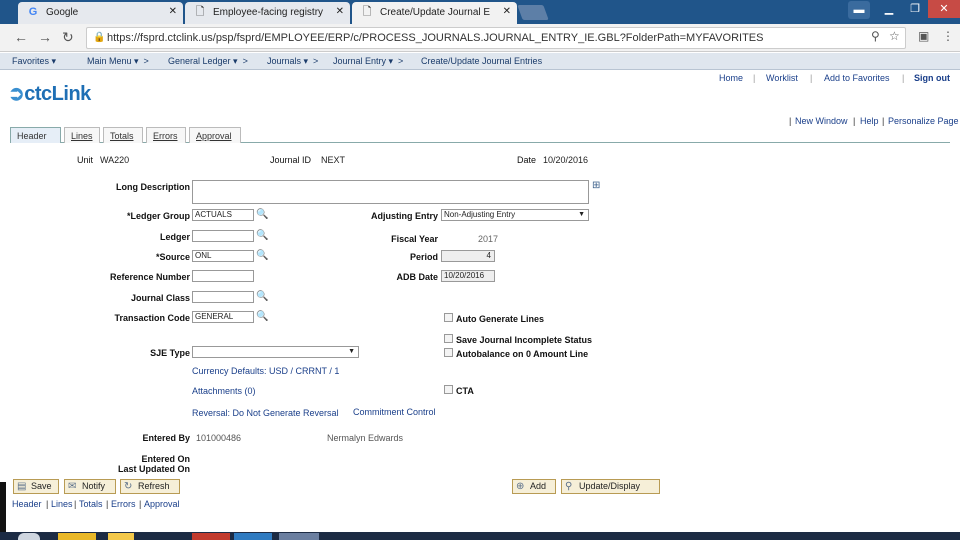  Describe the element at coordinates (149, 277) in the screenshot. I see `reference-number-label: Reference Number` at that location.